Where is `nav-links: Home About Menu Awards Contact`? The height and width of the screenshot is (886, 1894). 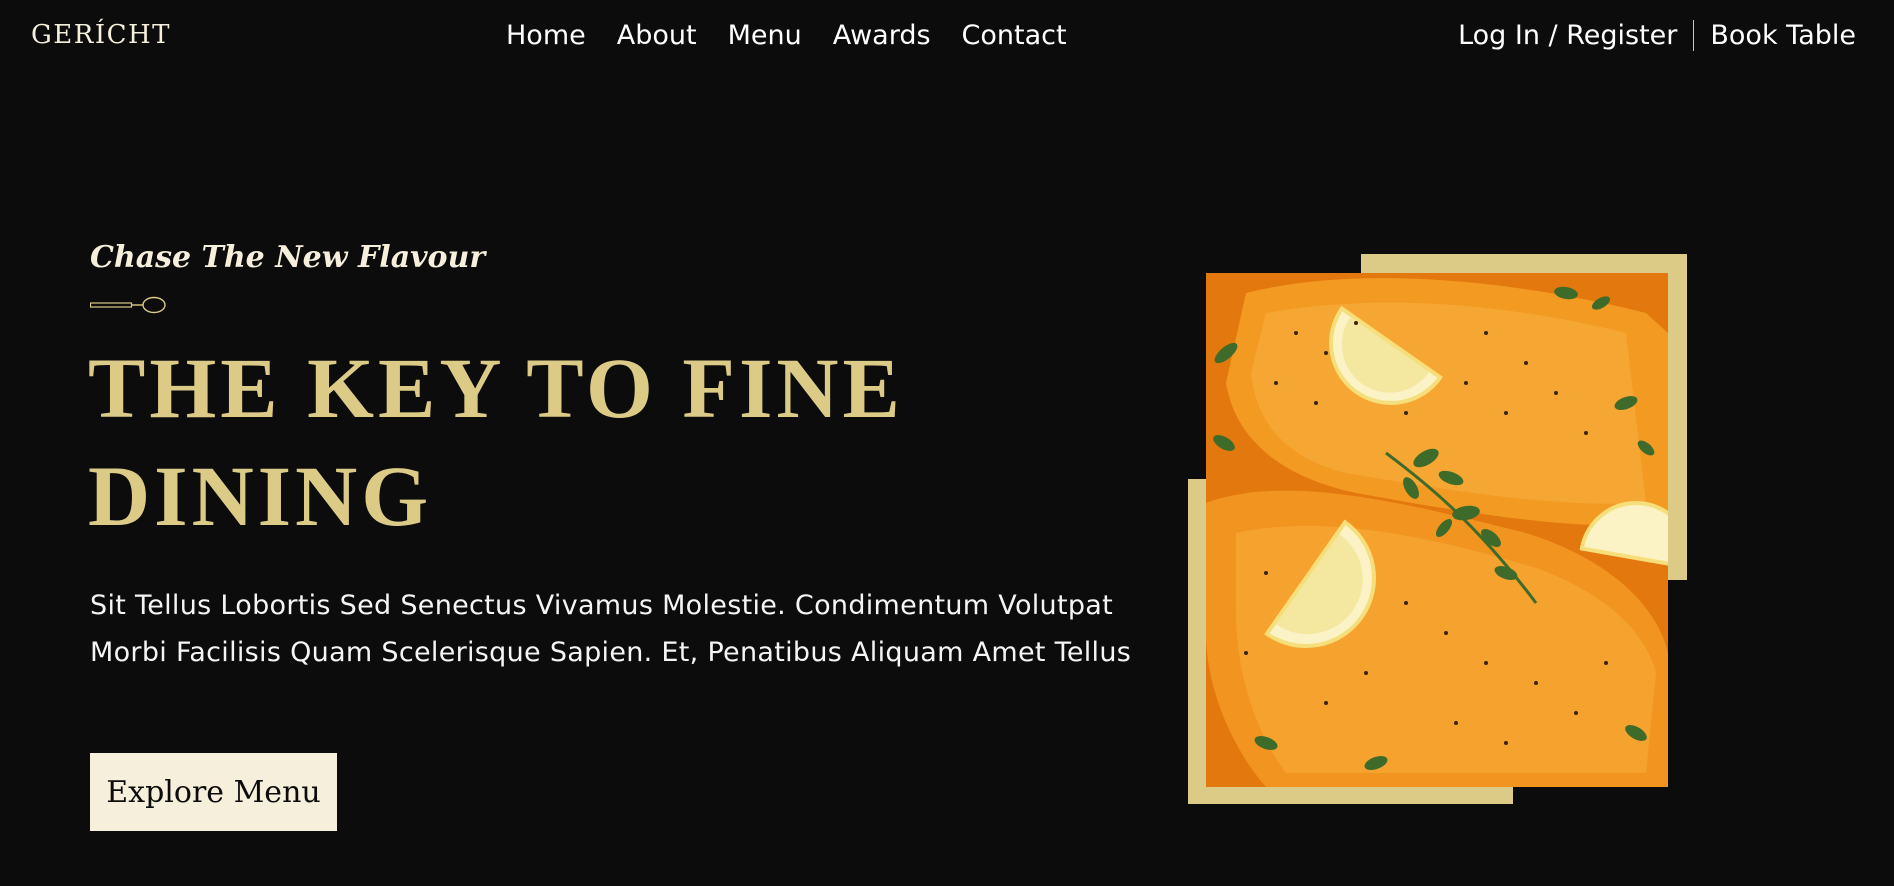 nav-links: Home About Menu Awards Contact is located at coordinates (786, 35).